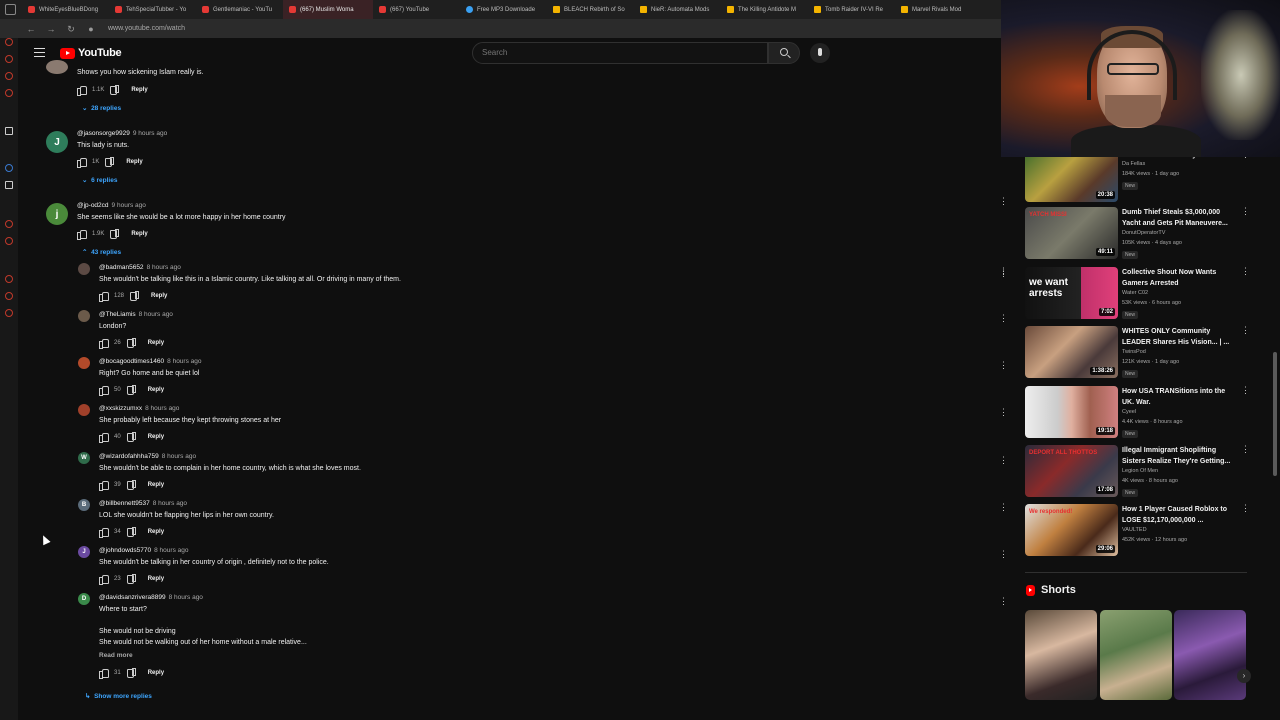 The width and height of the screenshot is (1280, 720). I want to click on site-info-icon: ●, so click(91, 29).